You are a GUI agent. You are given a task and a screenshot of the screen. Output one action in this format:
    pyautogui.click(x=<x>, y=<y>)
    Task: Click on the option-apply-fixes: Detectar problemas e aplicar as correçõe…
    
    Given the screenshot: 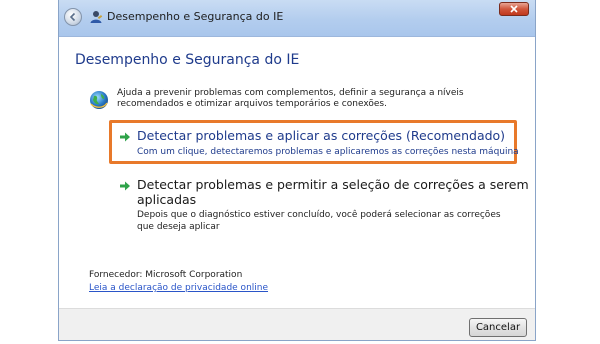 What is the action you would take?
    pyautogui.click(x=319, y=144)
    